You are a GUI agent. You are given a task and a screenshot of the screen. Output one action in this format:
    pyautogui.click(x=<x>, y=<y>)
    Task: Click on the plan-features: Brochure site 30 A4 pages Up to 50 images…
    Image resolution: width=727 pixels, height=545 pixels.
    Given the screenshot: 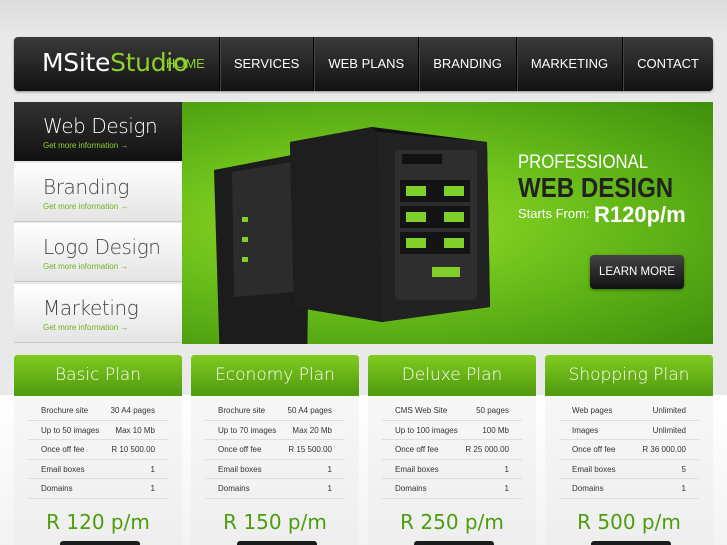 What is the action you would take?
    pyautogui.click(x=98, y=450)
    